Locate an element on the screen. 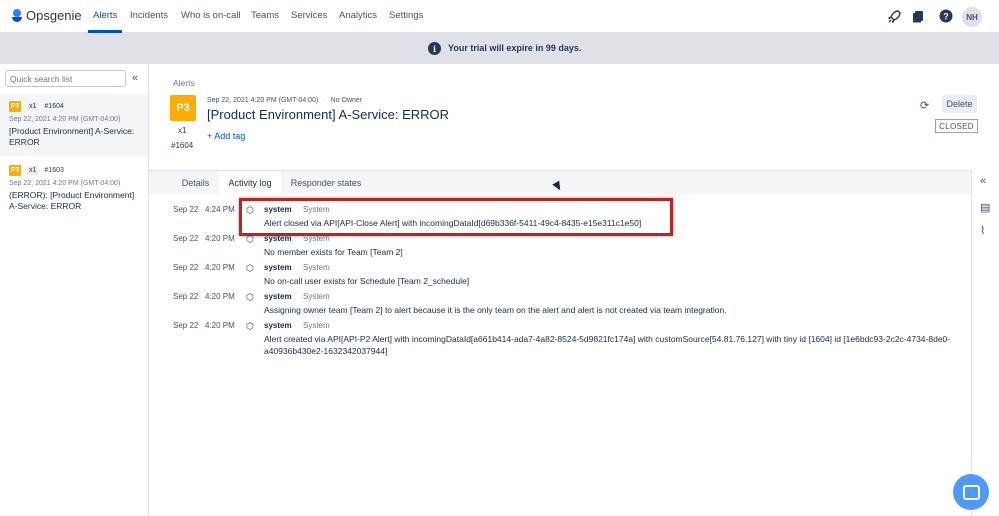 This screenshot has height=516, width=999. book-icon is located at coordinates (918, 16).